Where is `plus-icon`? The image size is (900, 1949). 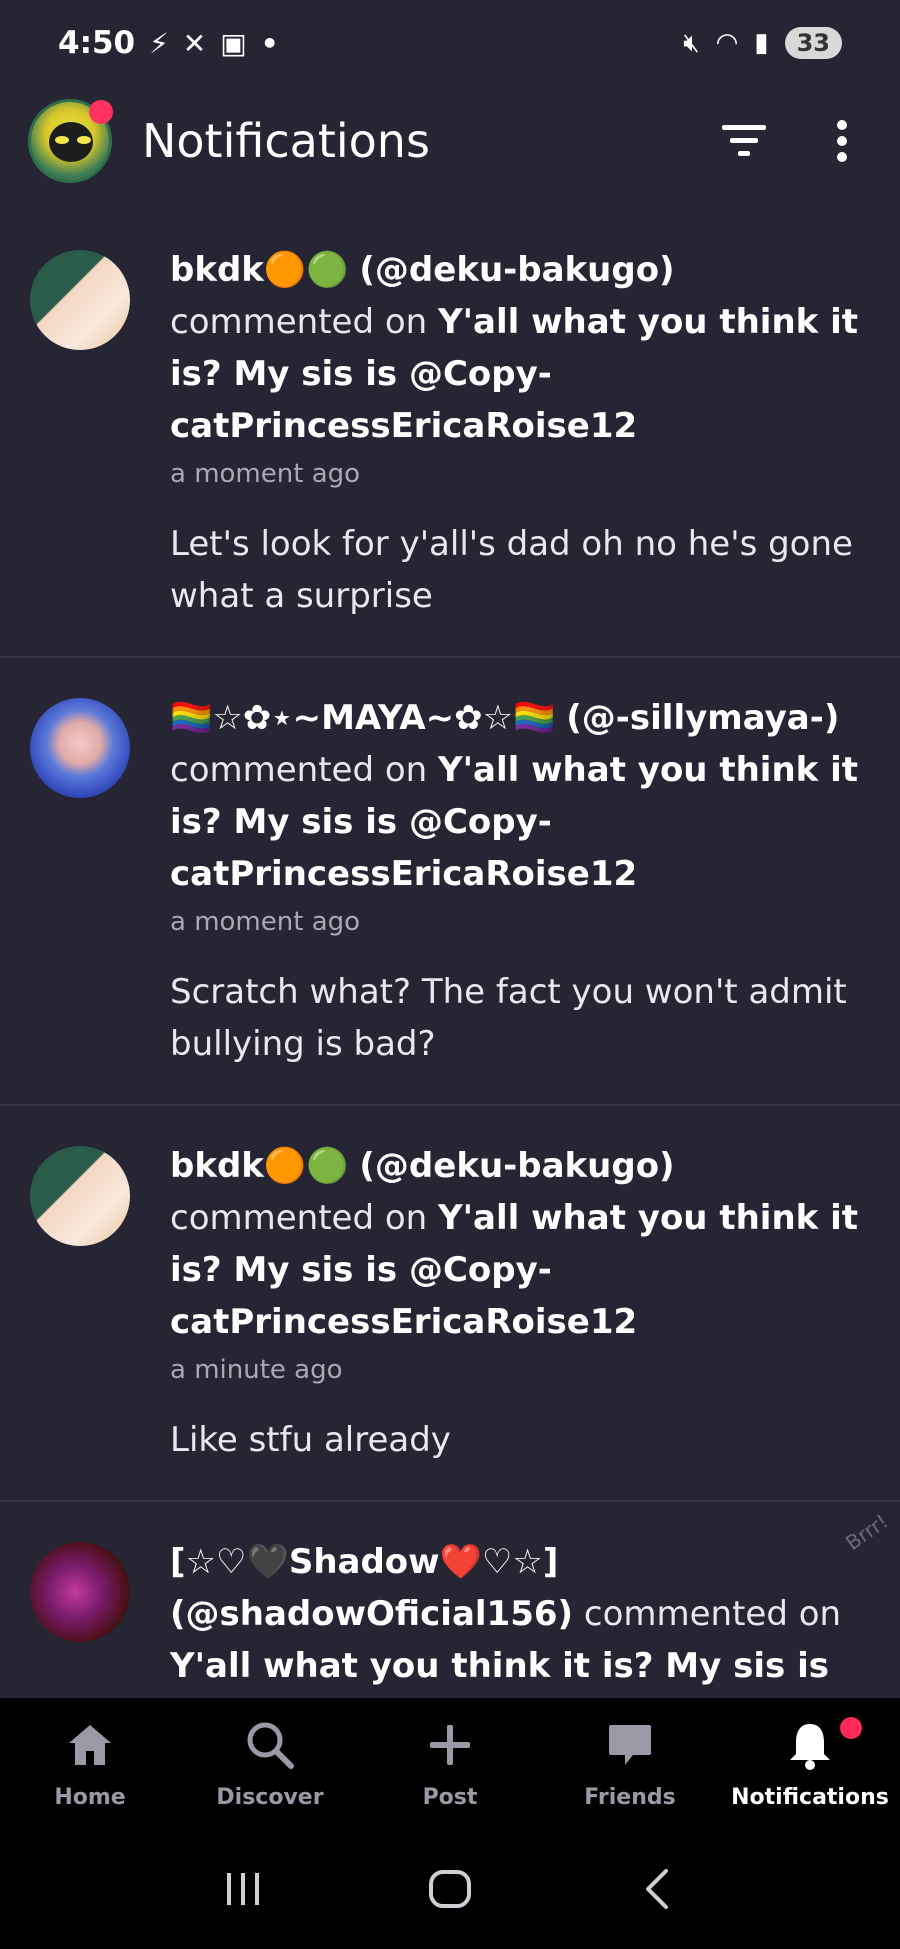
plus-icon is located at coordinates (450, 1745).